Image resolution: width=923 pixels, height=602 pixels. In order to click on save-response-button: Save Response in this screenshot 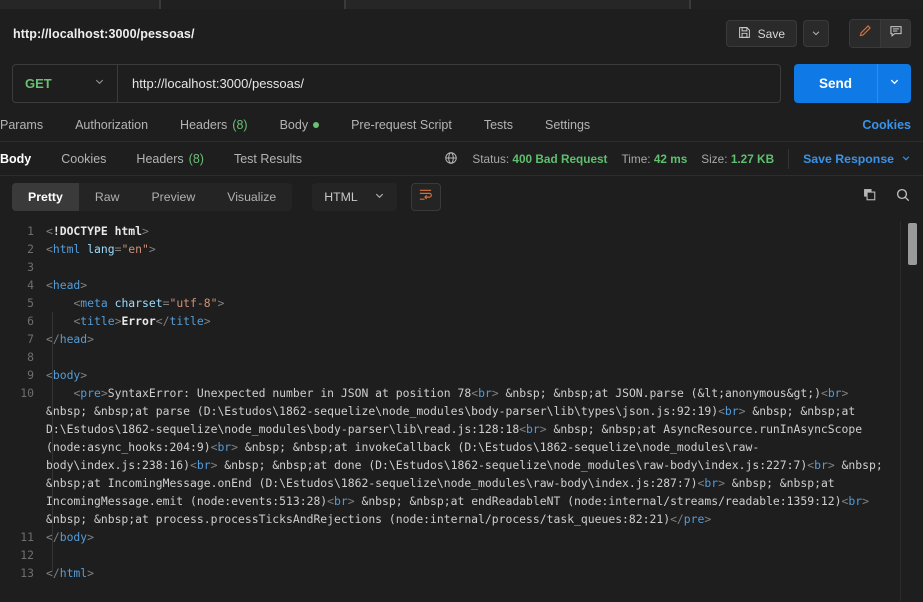, I will do `click(849, 159)`.